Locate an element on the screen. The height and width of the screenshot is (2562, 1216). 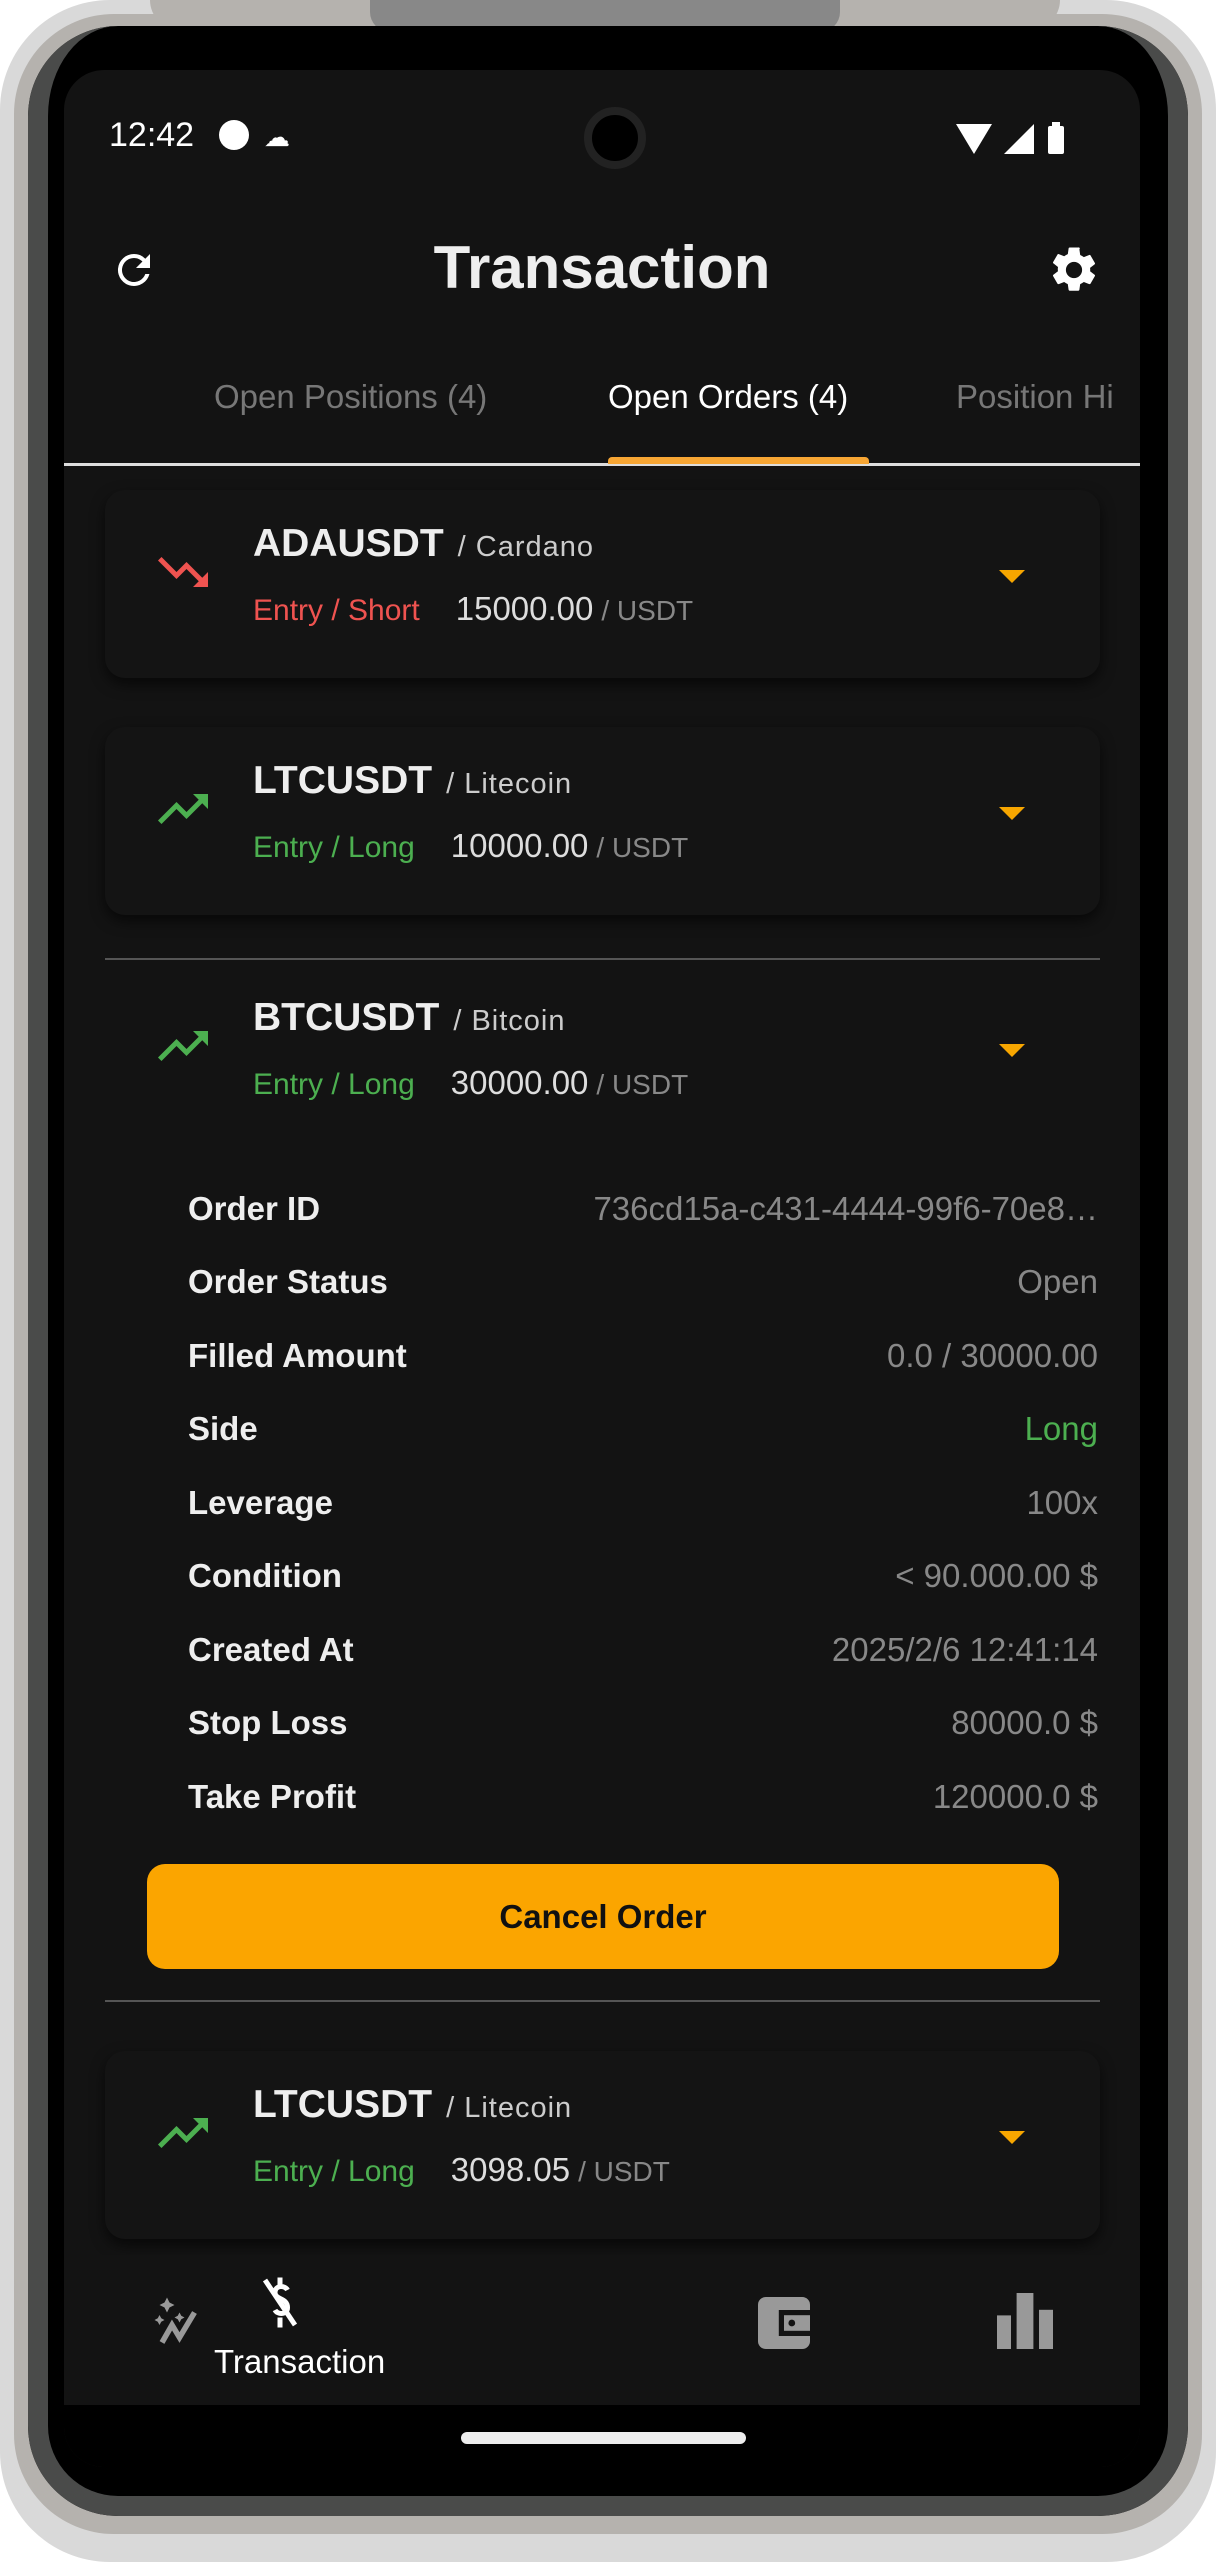
nav-item-transaction: Transaction is located at coordinates (300, 2335).